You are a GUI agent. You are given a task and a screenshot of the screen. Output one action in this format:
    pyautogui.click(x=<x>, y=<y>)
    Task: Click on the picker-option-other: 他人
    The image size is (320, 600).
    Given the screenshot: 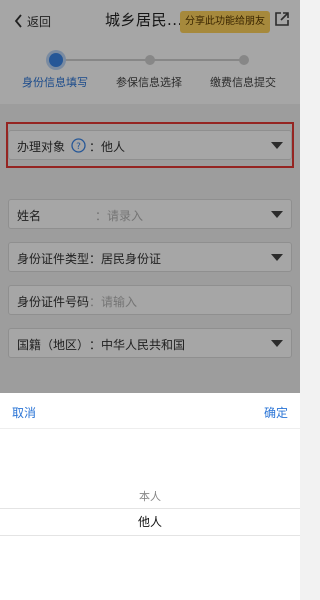 What is the action you would take?
    pyautogui.click(x=150, y=521)
    